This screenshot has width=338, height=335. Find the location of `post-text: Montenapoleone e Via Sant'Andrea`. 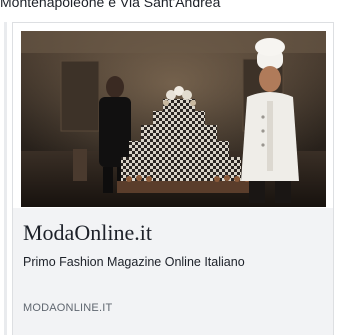

post-text: Montenapoleone e Via Sant'Andrea is located at coordinates (110, 5).